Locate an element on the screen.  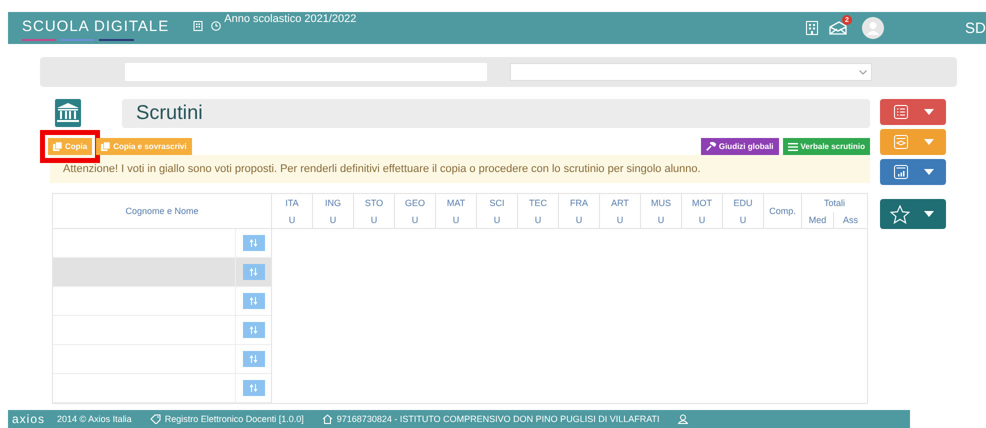
column-header: STO is located at coordinates (373, 203).